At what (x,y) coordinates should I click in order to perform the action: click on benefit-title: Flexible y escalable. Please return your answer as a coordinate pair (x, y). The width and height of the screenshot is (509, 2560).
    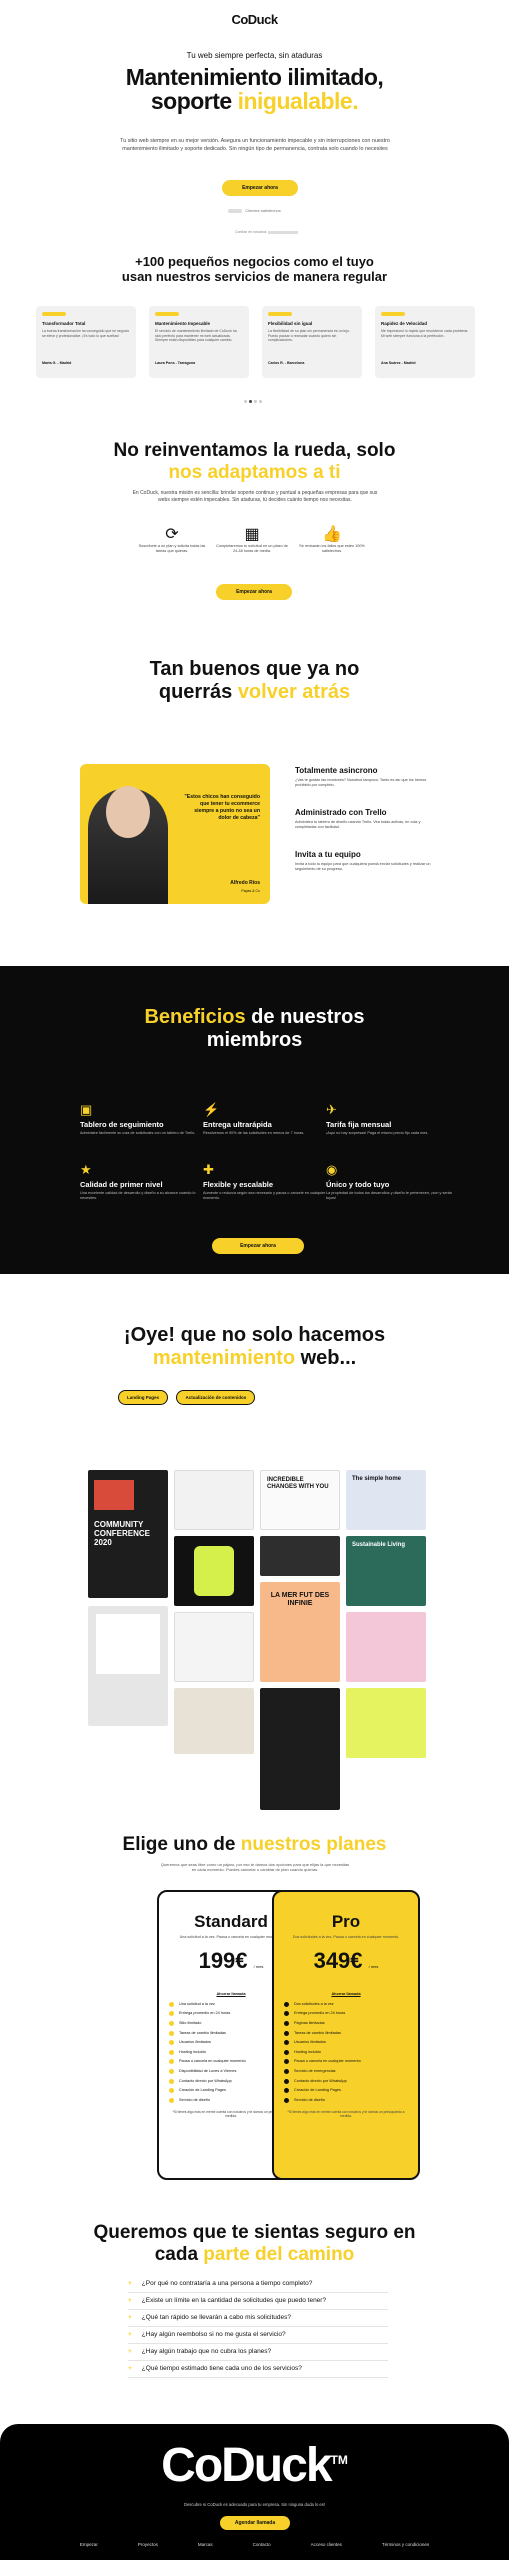
    Looking at the image, I should click on (238, 1184).